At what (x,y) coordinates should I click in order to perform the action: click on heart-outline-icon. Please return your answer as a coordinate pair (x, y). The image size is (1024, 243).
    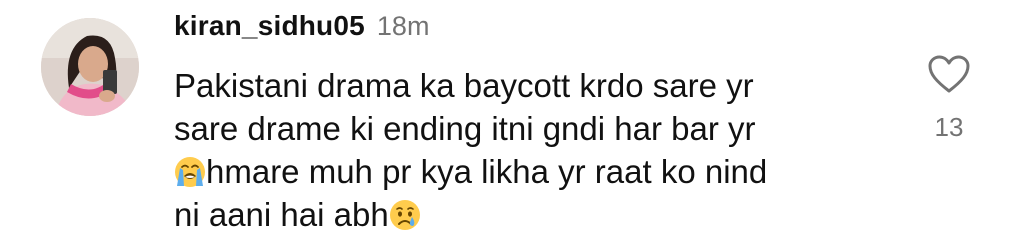
    Looking at the image, I should click on (949, 74).